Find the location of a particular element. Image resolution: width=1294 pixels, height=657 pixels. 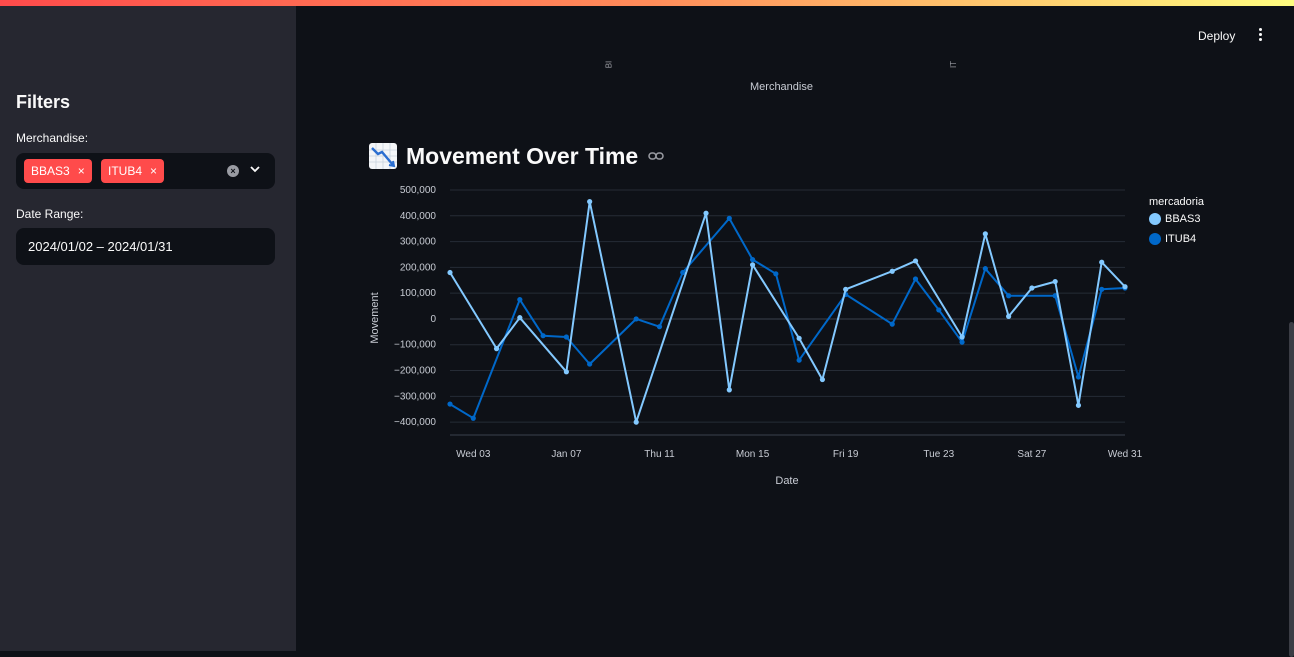

y-tick-label: 100,000 is located at coordinates (418, 293).